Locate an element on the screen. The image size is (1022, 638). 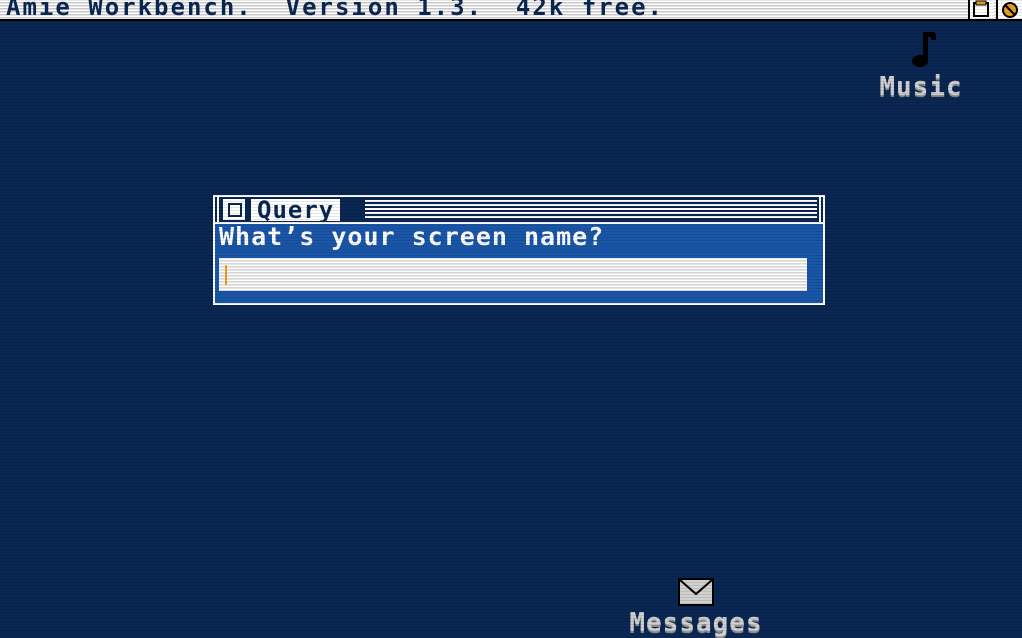
screen-title-bar: Amie Workbench. Version 1.3. 42k free. is located at coordinates (511, 10).